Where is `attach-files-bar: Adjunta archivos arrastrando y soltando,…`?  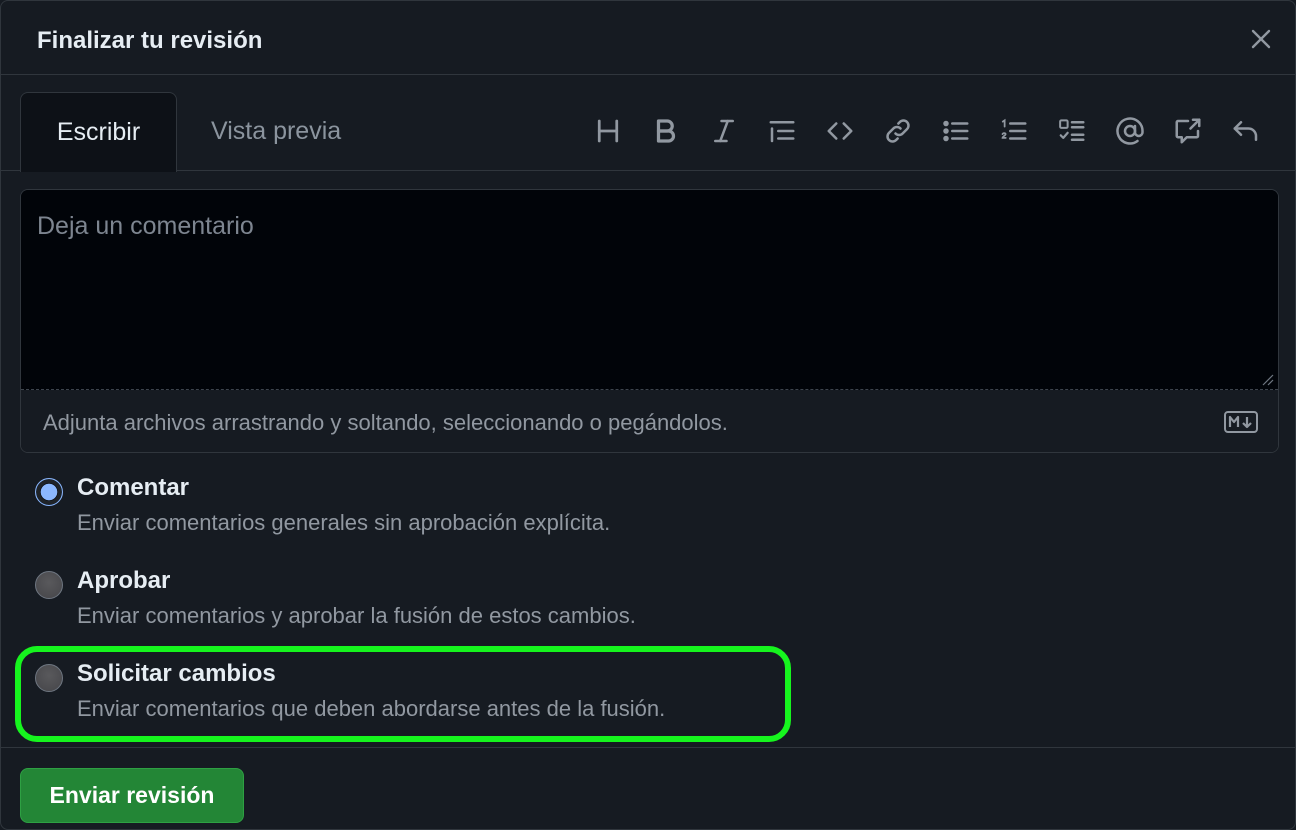 attach-files-bar: Adjunta archivos arrastrando y soltando,… is located at coordinates (649, 421).